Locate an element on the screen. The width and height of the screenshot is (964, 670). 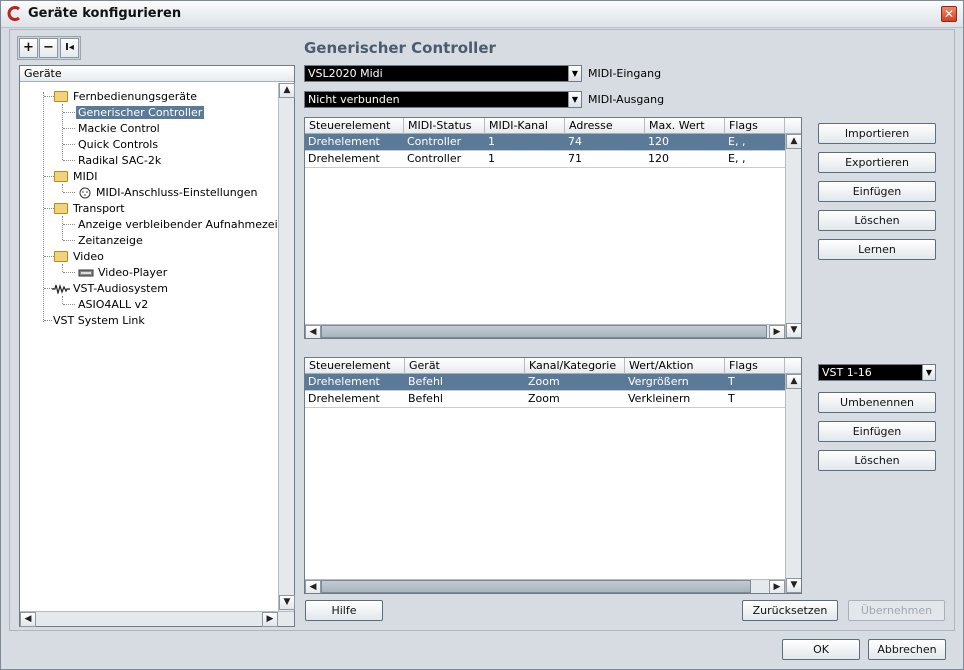
tree-horizontal-scrollbar: ◀ ▶ is located at coordinates (157, 619).